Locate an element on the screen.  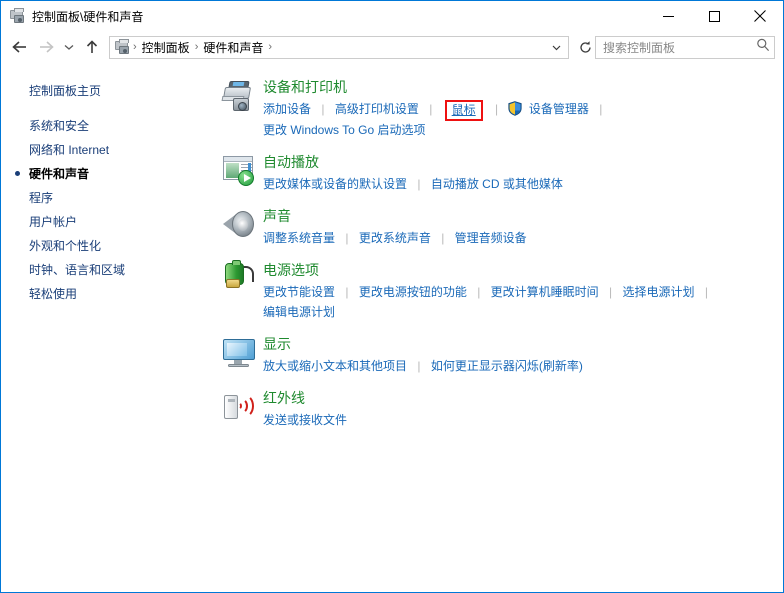
search-icon is located at coordinates (763, 47).